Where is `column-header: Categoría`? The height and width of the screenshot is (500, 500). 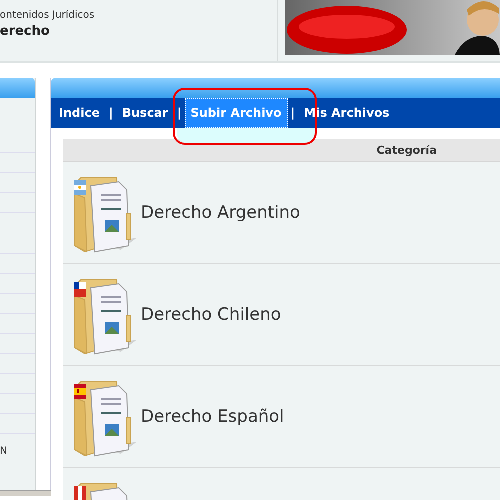 column-header: Categoría is located at coordinates (406, 150).